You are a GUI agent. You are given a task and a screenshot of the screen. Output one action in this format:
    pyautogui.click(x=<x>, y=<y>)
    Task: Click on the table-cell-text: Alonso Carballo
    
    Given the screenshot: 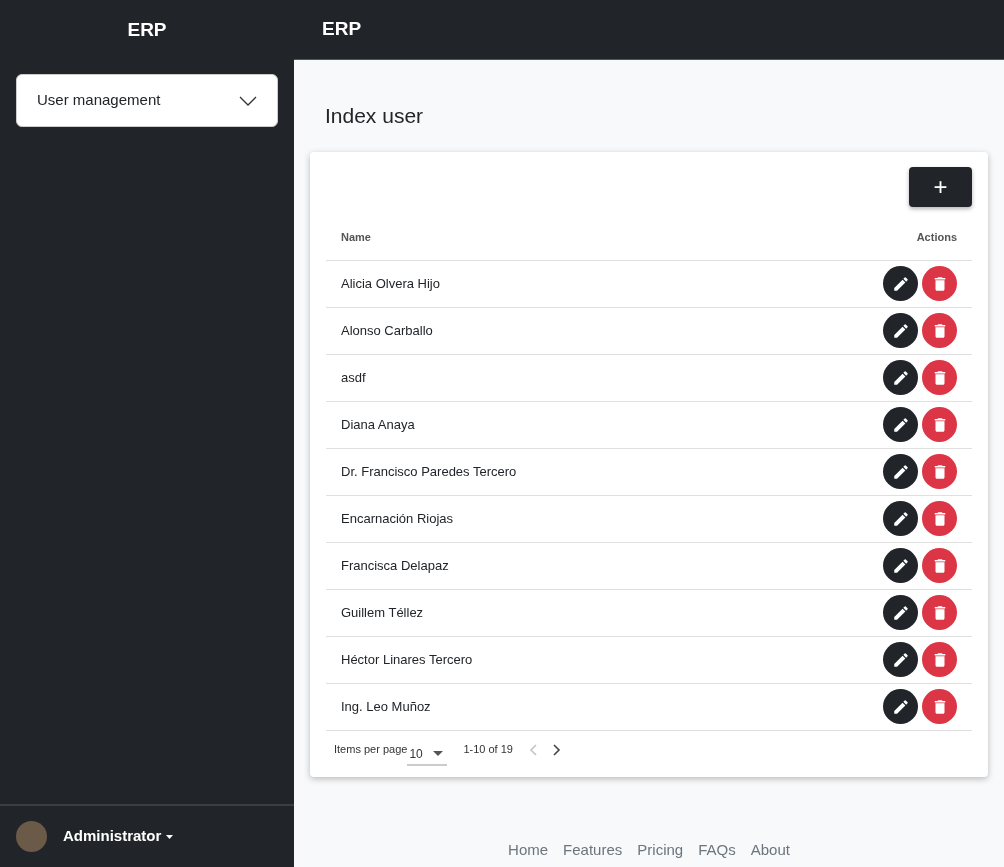 What is the action you would take?
    pyautogui.click(x=387, y=330)
    